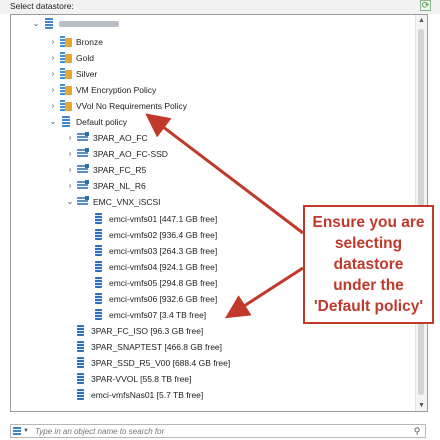 This screenshot has height=440, width=440. I want to click on tree-item-datastore: 3PAR_FC_ISO [96.3 GB free], so click(139, 330).